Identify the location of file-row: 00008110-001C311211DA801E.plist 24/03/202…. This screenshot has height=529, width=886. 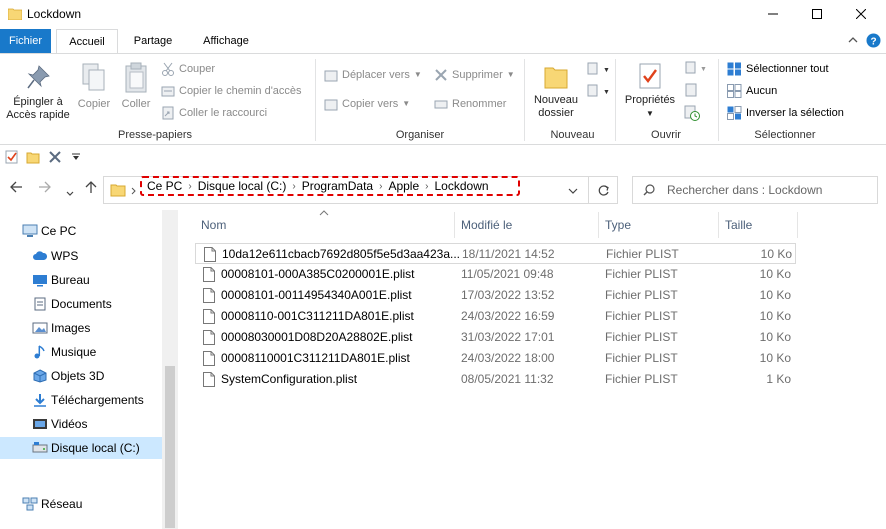
(495, 316).